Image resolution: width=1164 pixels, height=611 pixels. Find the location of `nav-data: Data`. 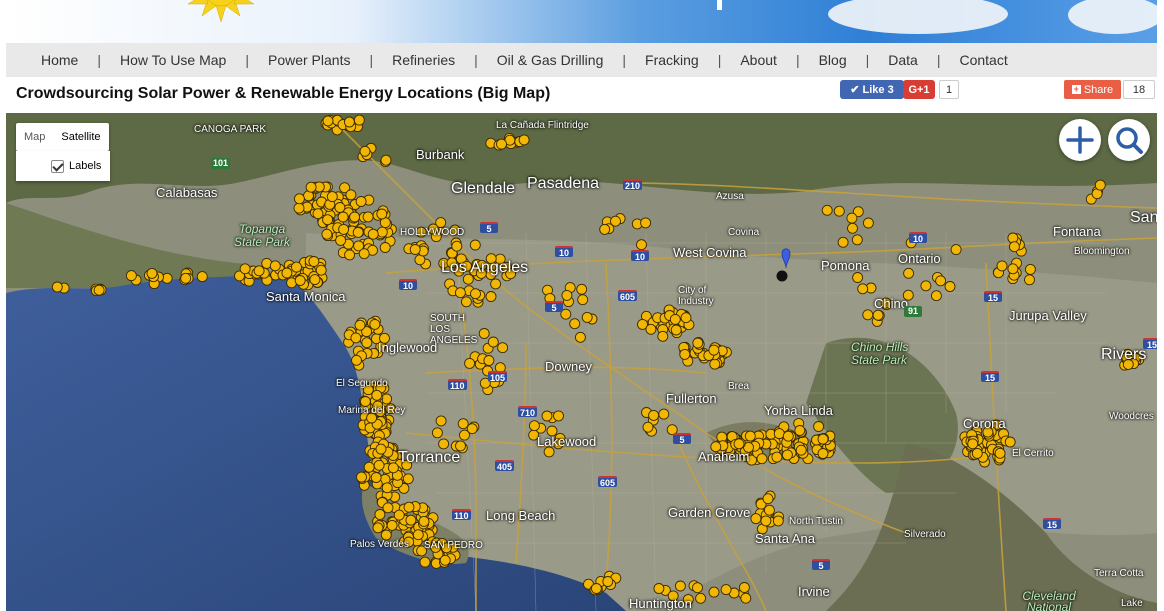

nav-data: Data is located at coordinates (903, 60).